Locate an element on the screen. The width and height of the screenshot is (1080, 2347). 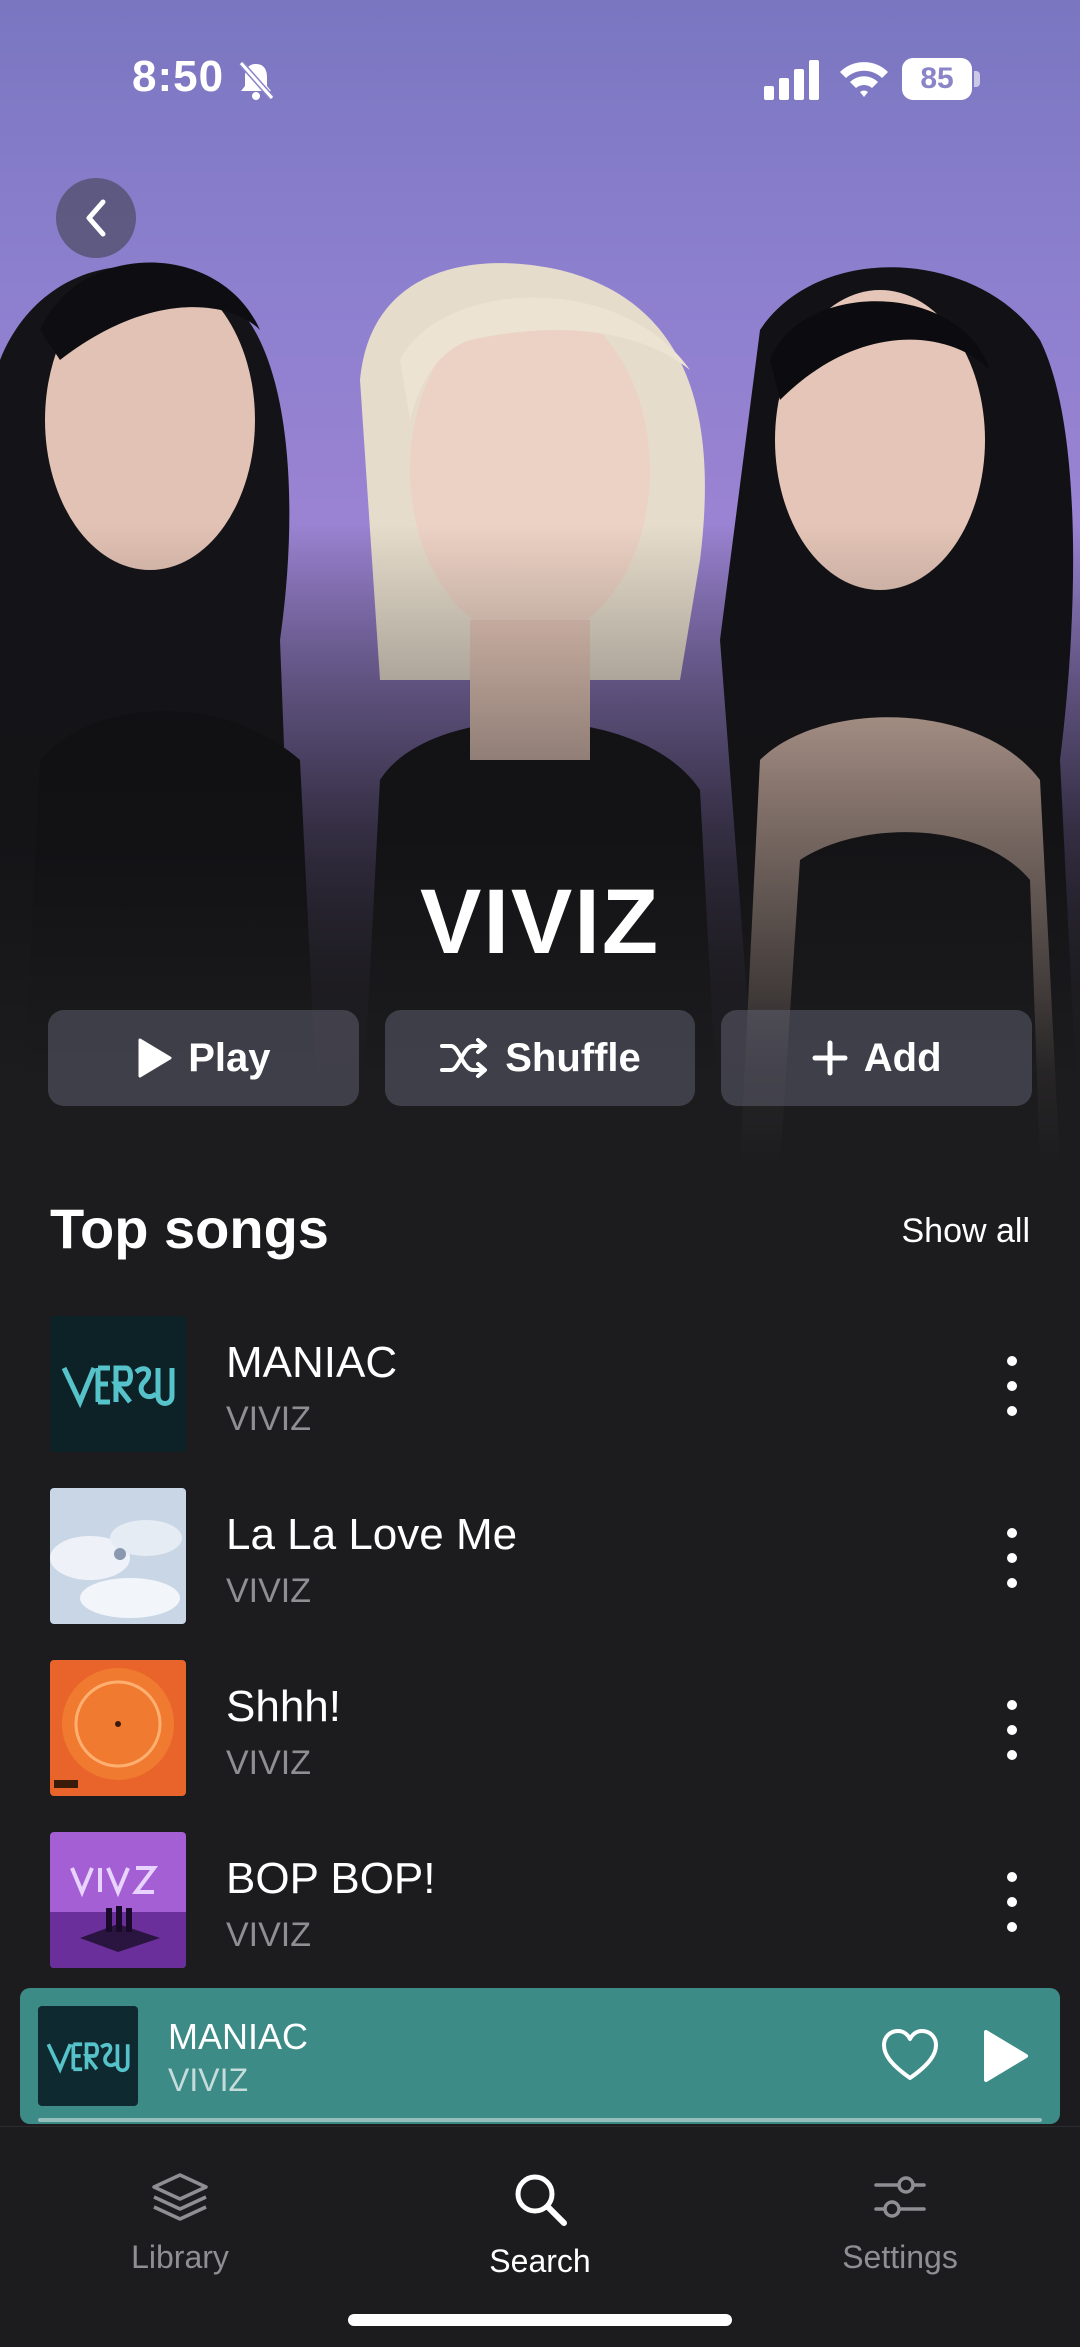
now-playing-artist: VIVIZ is located at coordinates (208, 2080).